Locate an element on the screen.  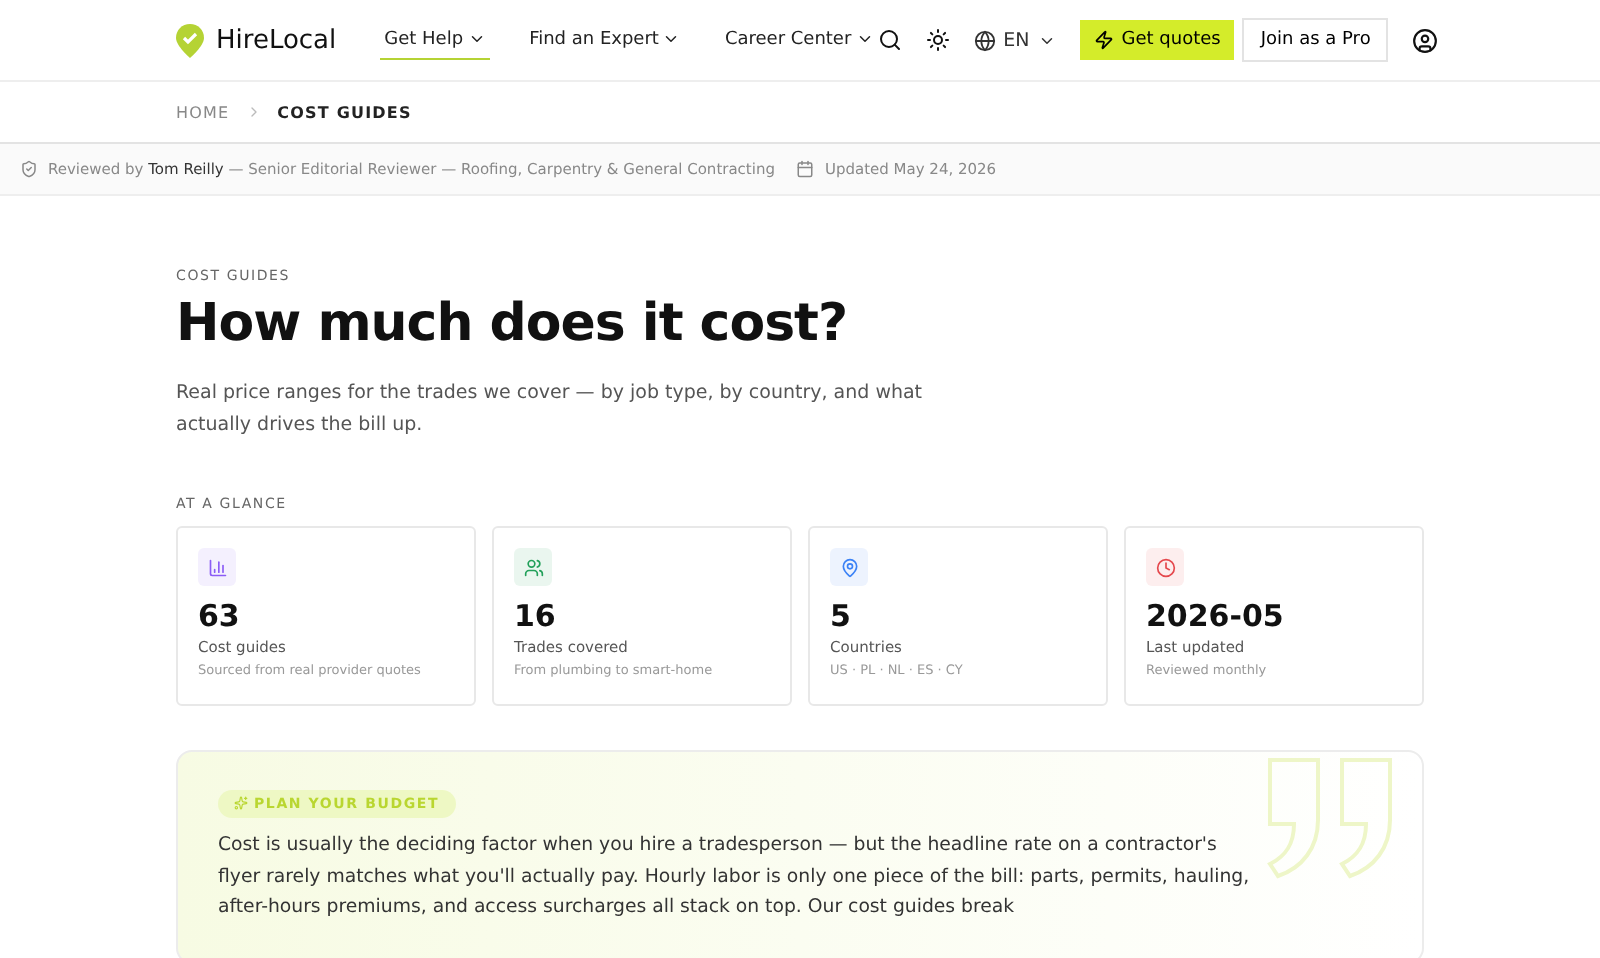
calendar-icon is located at coordinates (805, 169).